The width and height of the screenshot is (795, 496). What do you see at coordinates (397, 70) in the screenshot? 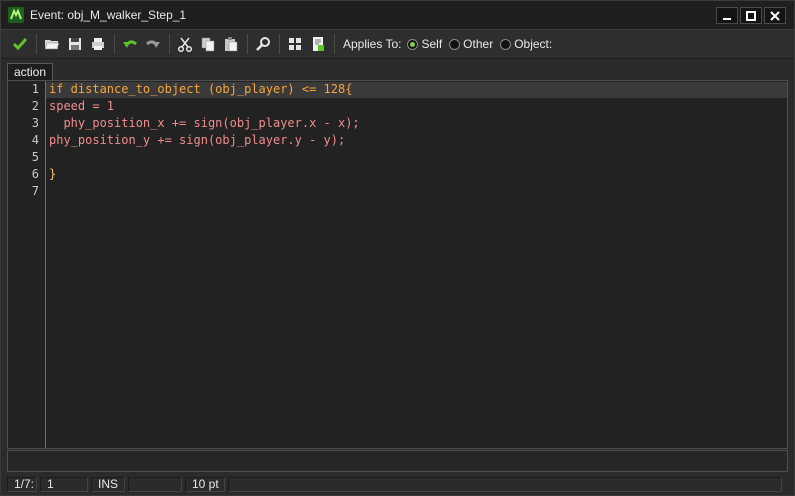
I see `tab-bar: action` at bounding box center [397, 70].